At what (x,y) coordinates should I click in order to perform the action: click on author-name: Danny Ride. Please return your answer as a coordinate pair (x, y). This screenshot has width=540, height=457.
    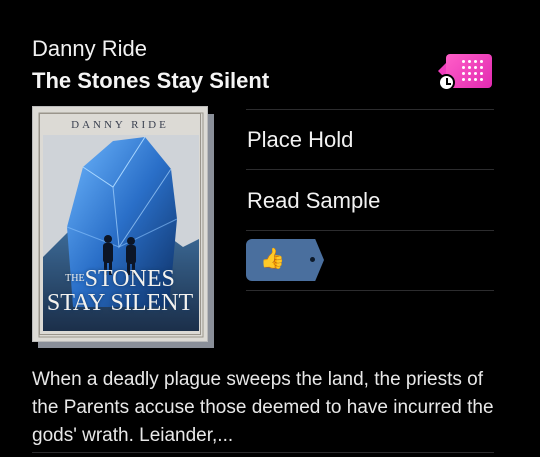
    Looking at the image, I should click on (89, 49).